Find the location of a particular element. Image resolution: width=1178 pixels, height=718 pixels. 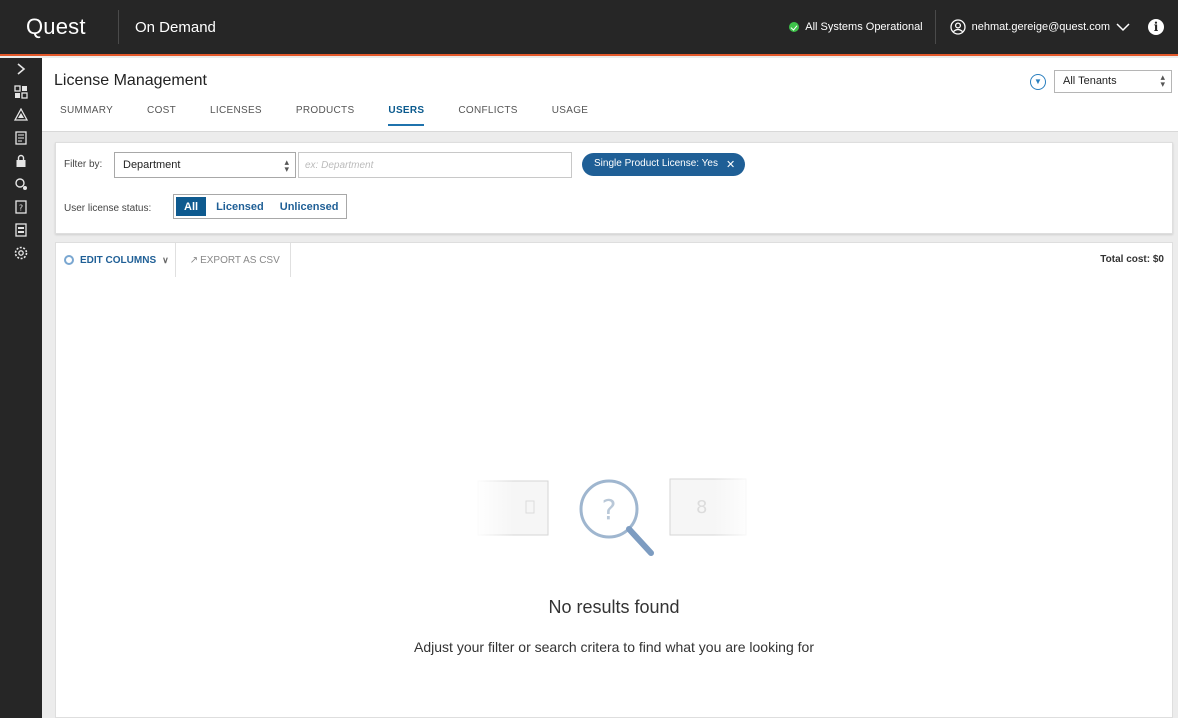

user-menu: nehmat.gereige@quest.com is located at coordinates (1037, 27).